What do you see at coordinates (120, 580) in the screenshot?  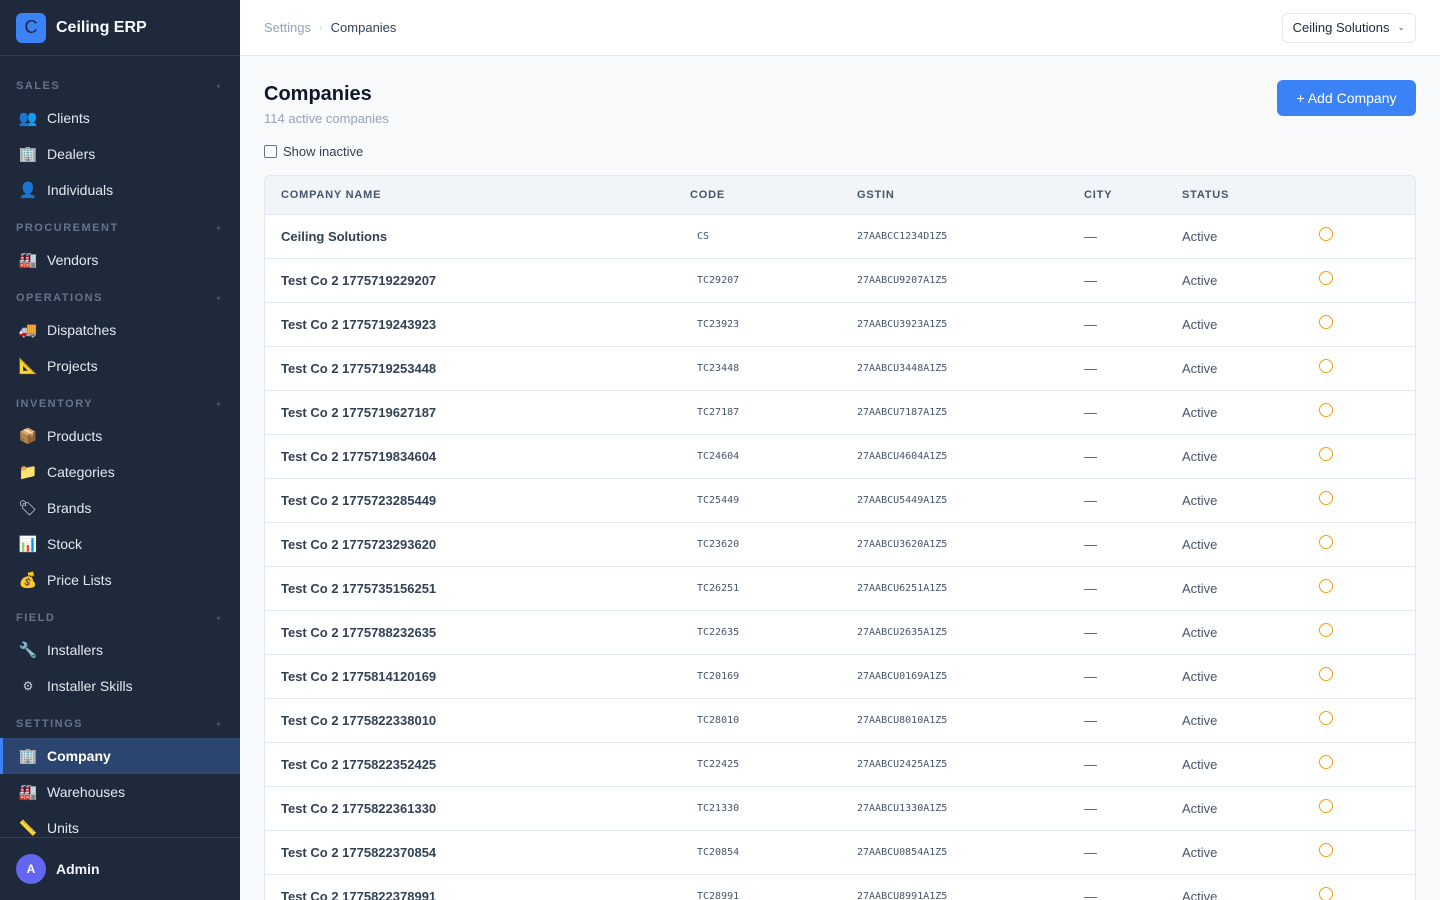 I see `sidebar-item-price-lists: 💰 Price Lists` at bounding box center [120, 580].